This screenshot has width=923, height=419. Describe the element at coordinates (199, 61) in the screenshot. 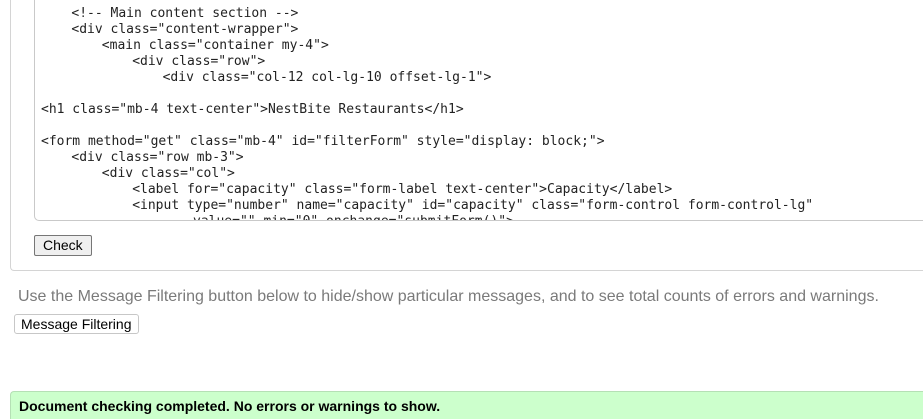

I see `source-code-line: <div class="row">` at that location.